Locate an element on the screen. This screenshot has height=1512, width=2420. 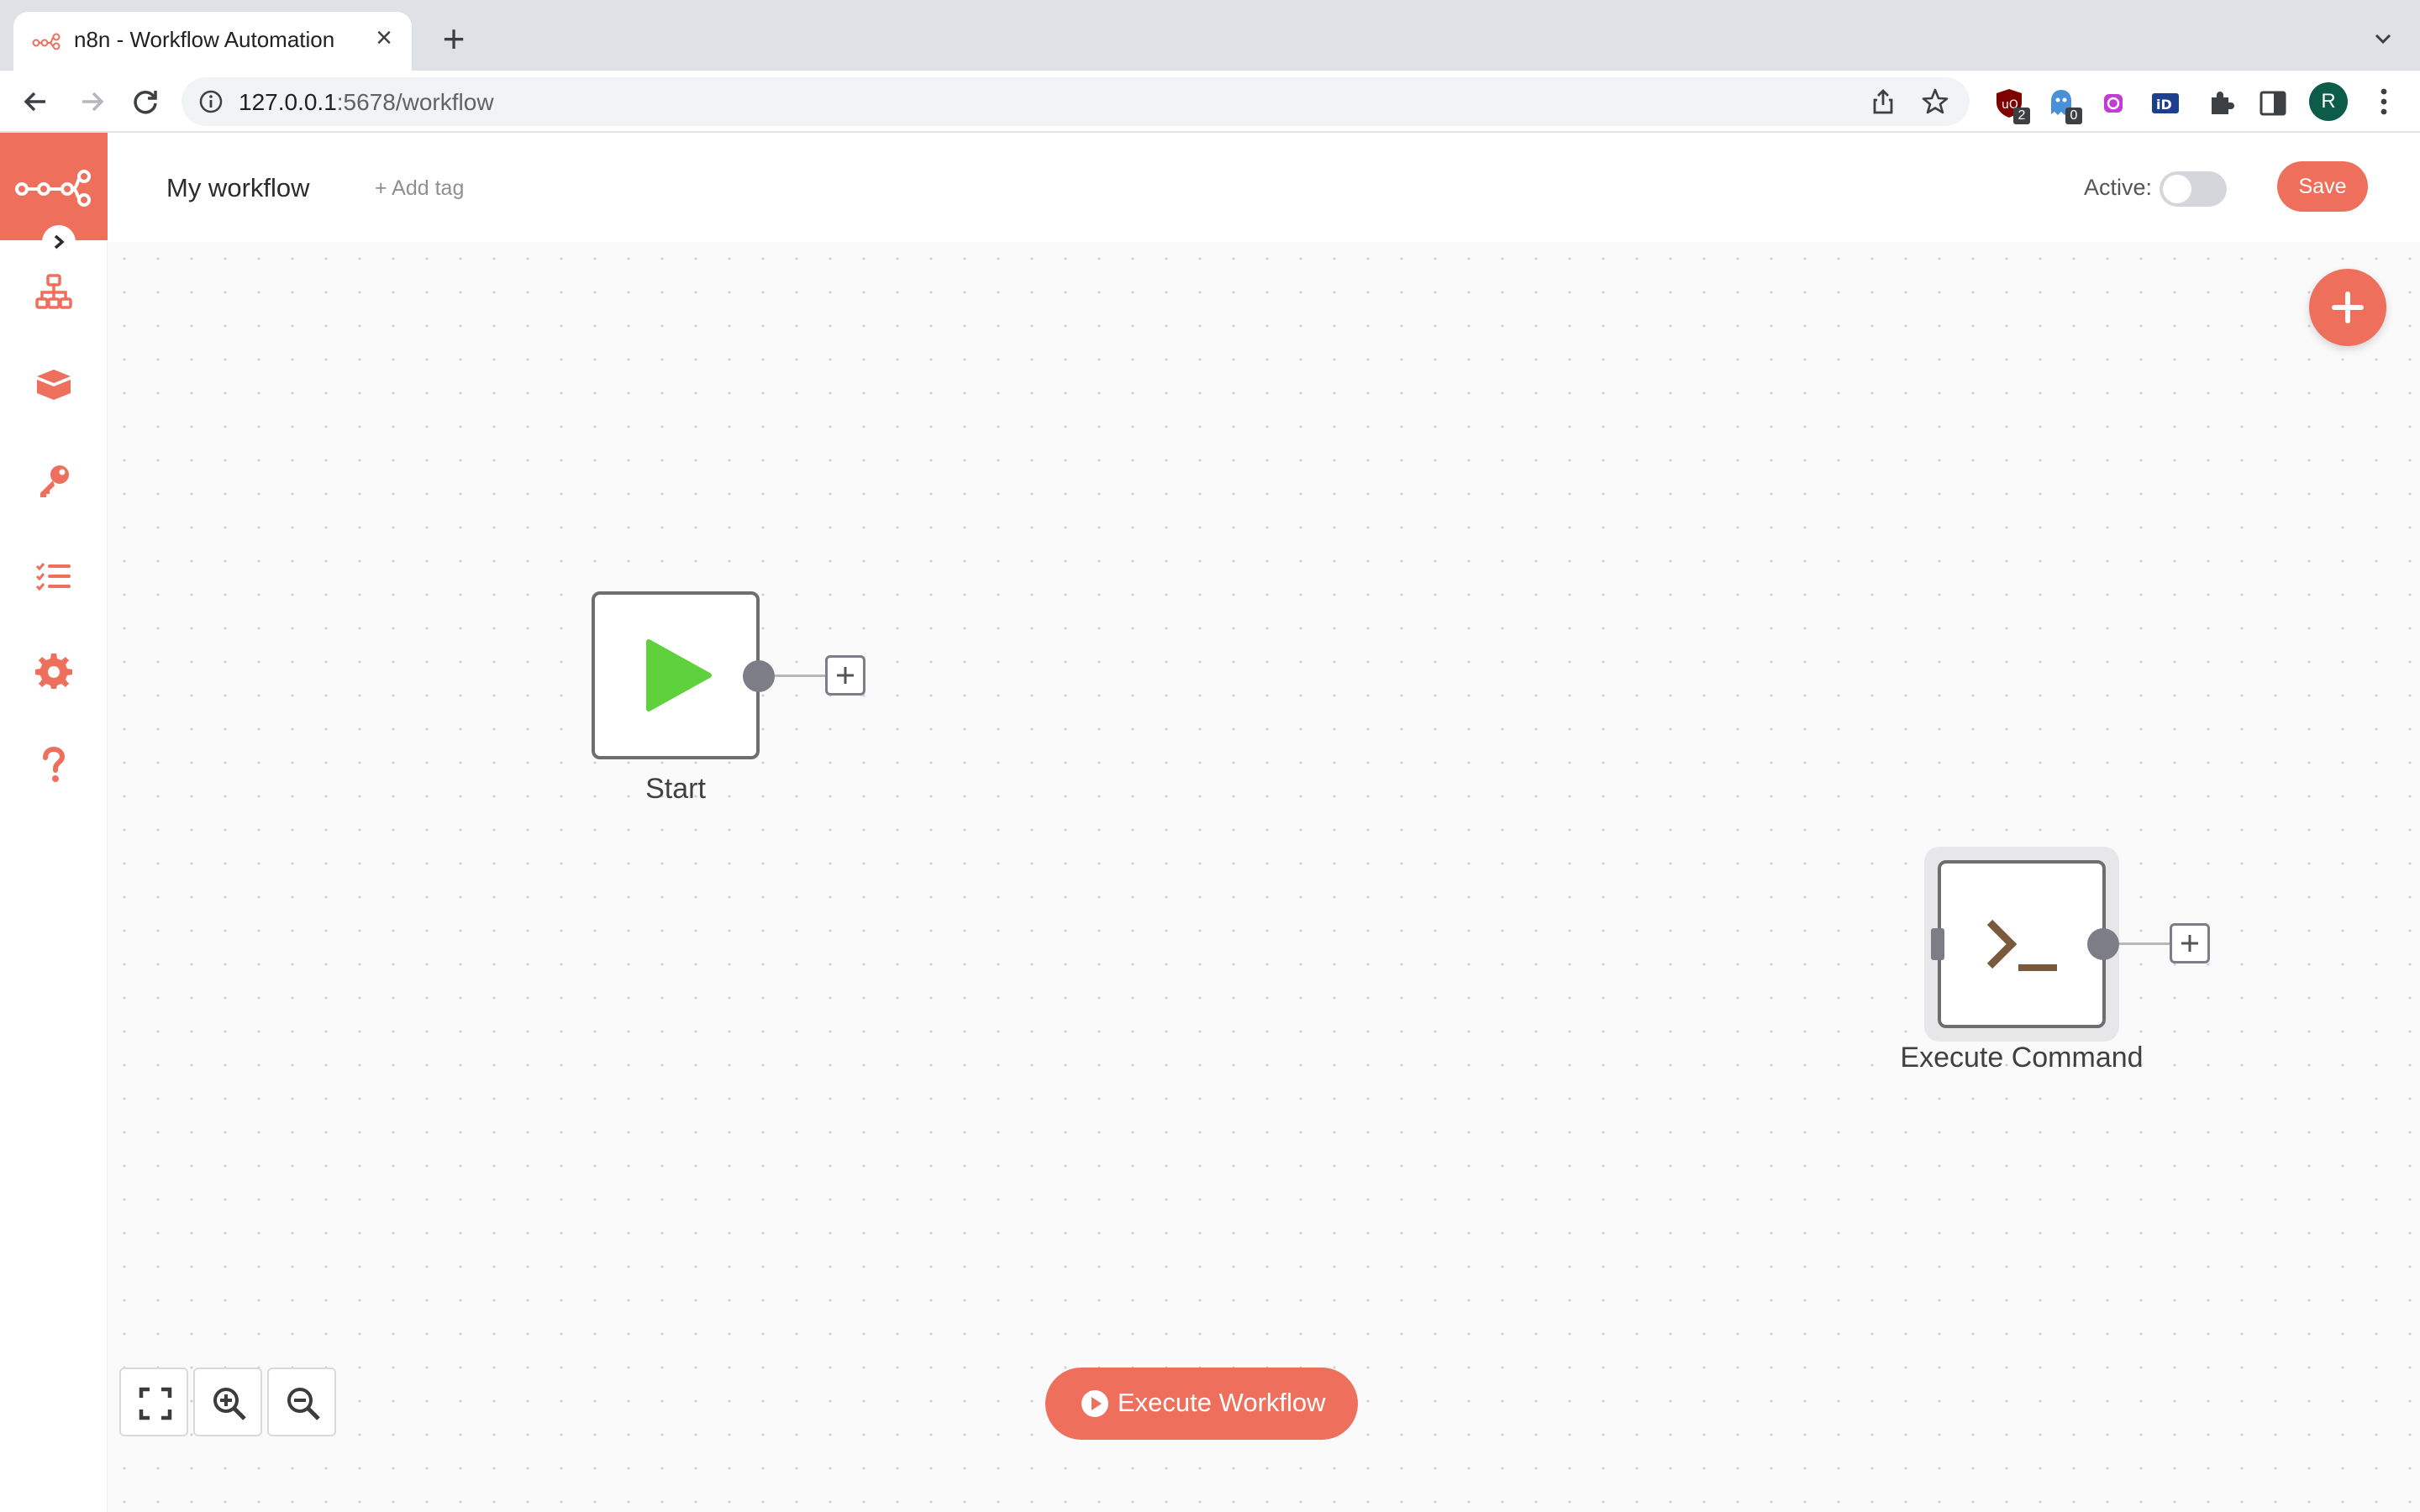
back-arrow-icon is located at coordinates (36, 101).